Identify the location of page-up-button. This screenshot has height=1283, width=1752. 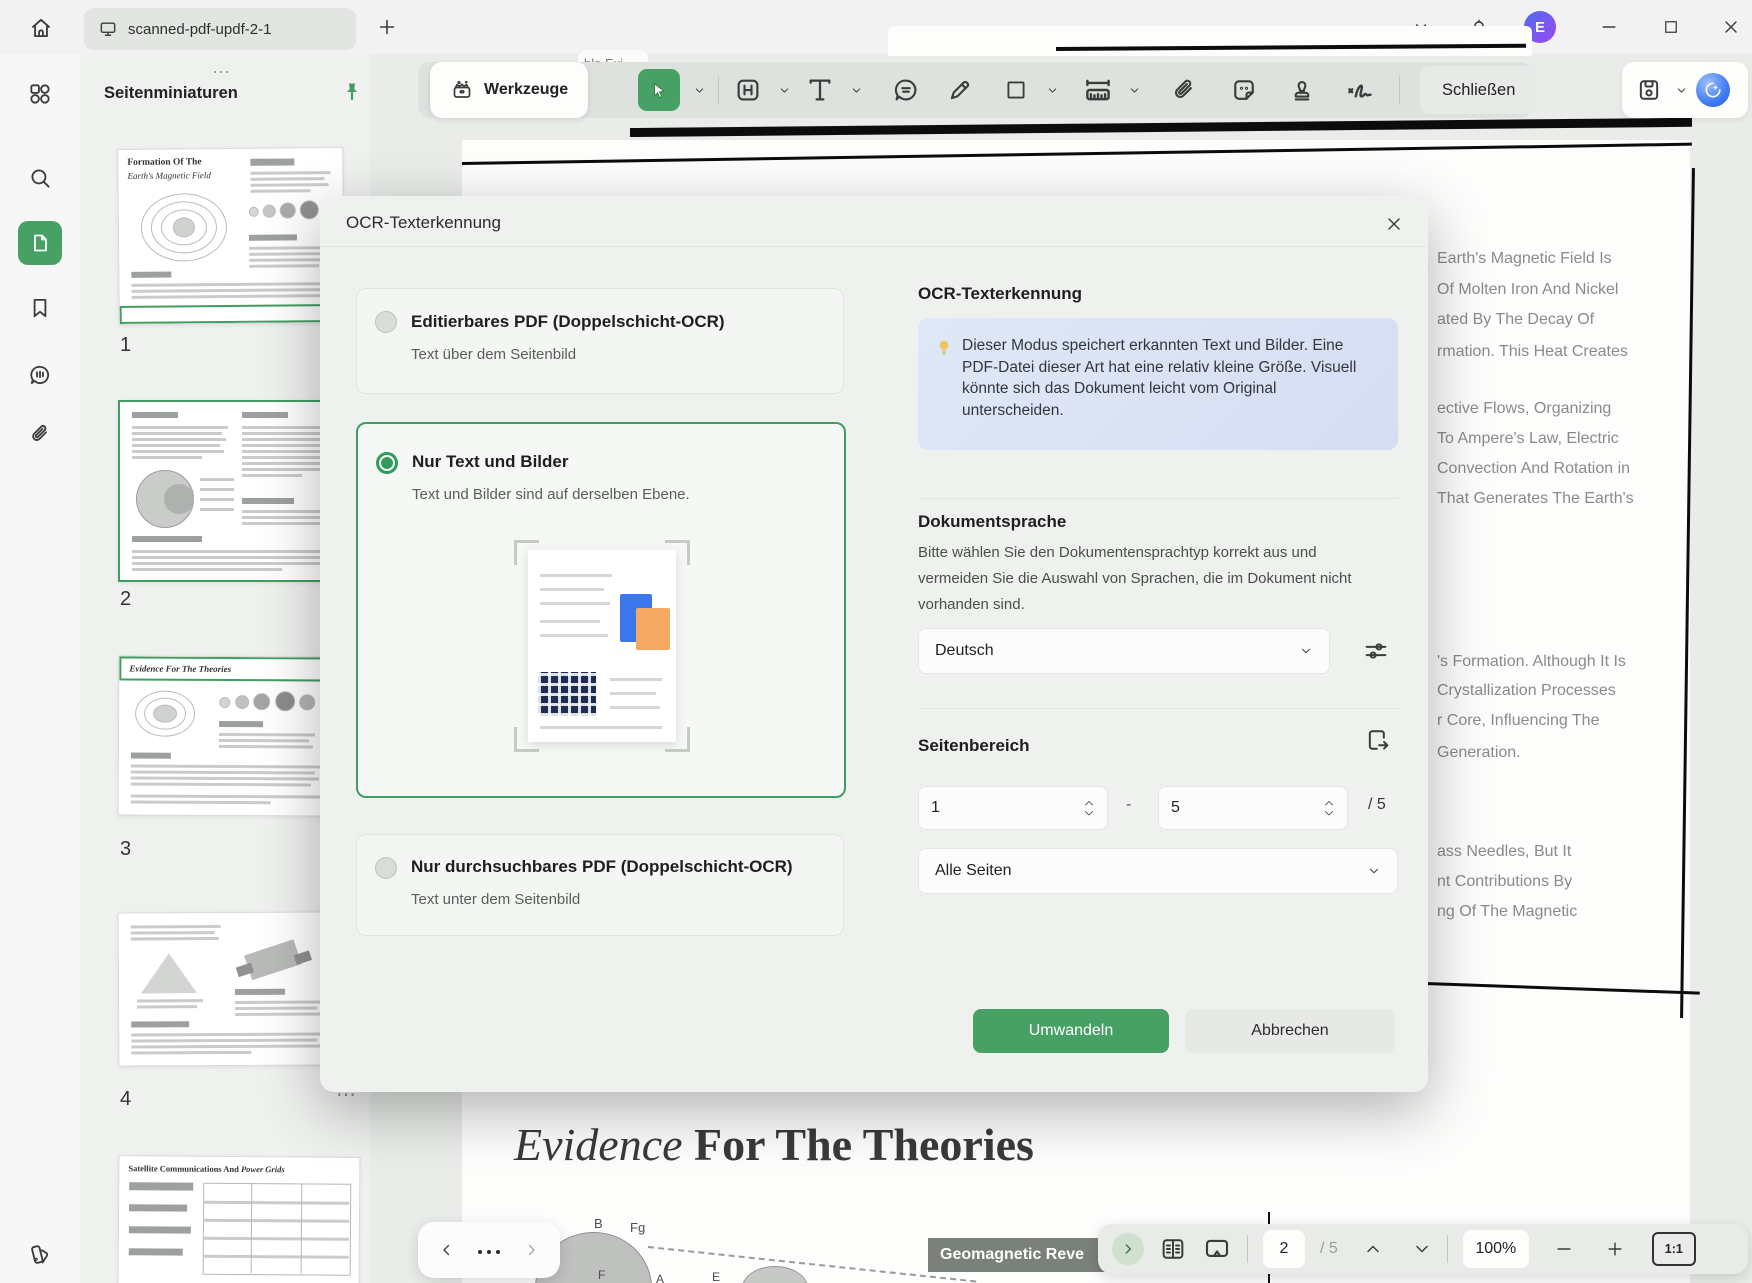
(1373, 1249).